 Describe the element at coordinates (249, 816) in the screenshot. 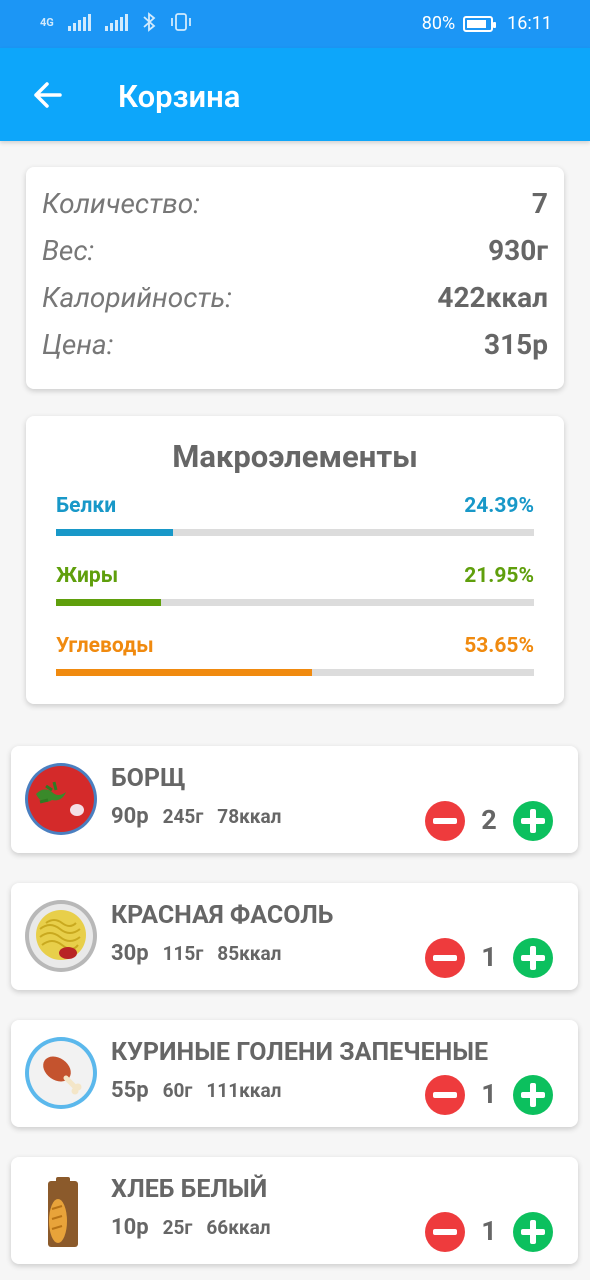

I see `item-kcal: 78ккал` at that location.